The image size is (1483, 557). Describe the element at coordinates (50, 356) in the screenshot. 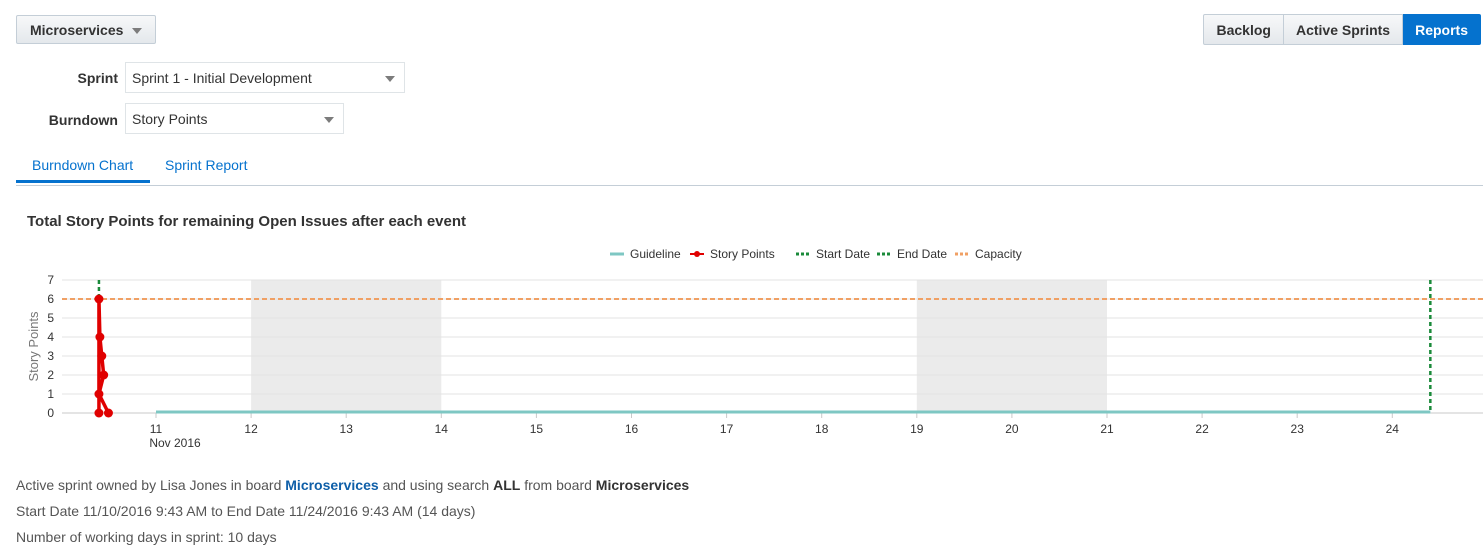

I see `y-tick-label: 3` at that location.